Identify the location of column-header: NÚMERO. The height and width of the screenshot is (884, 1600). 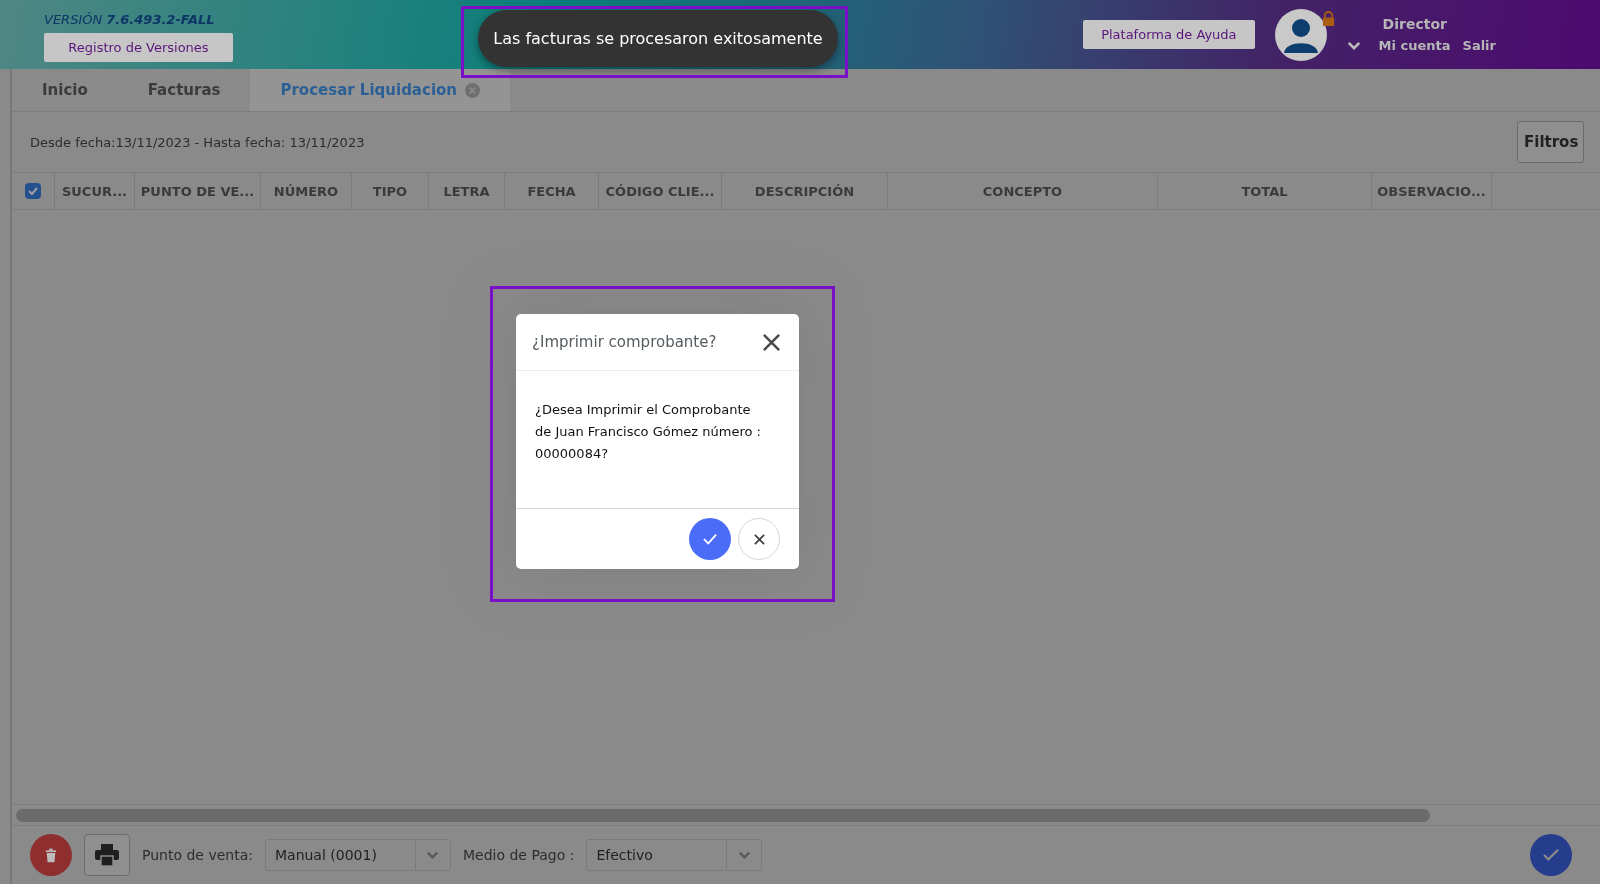
(306, 191).